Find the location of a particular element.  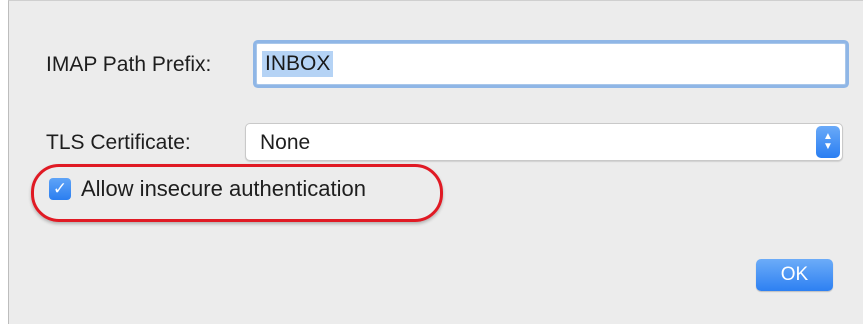

chevron-up-down-icon: ▲ ▼ is located at coordinates (828, 142).